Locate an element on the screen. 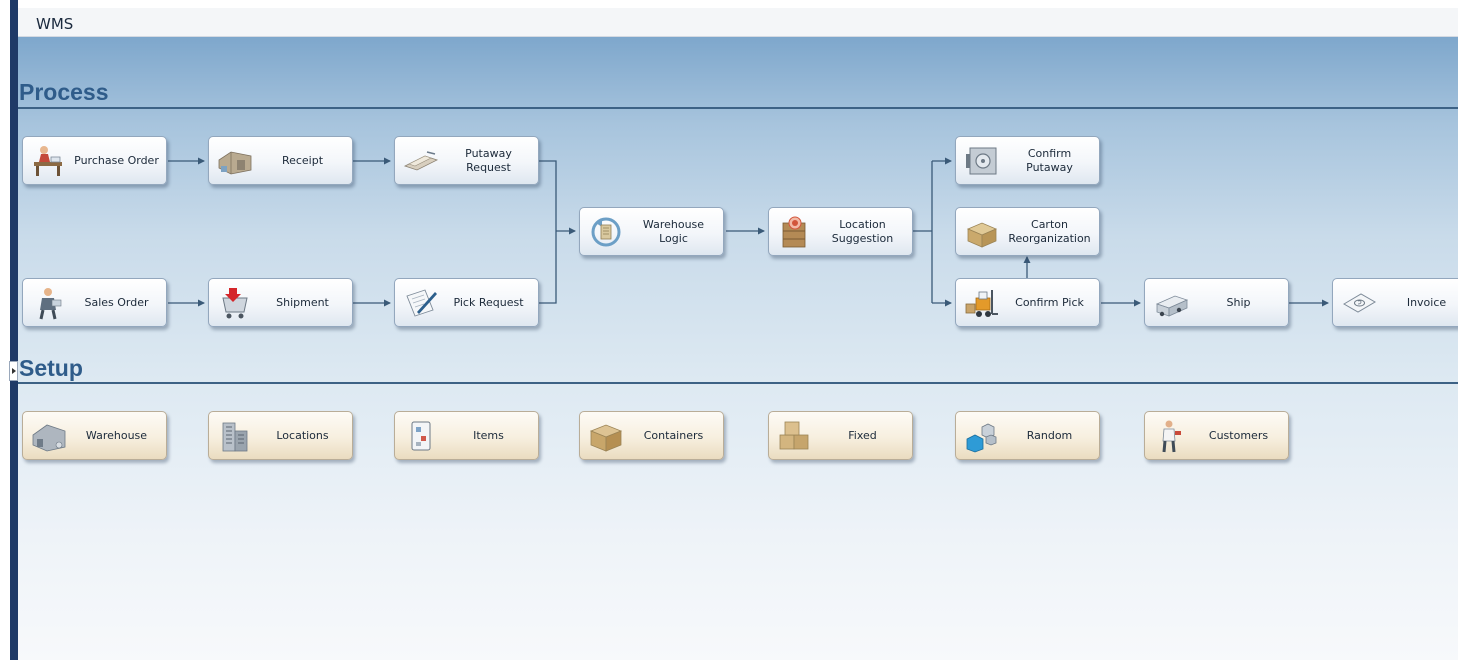 The width and height of the screenshot is (1458, 660). locations-setup-node: Locations is located at coordinates (280, 435).